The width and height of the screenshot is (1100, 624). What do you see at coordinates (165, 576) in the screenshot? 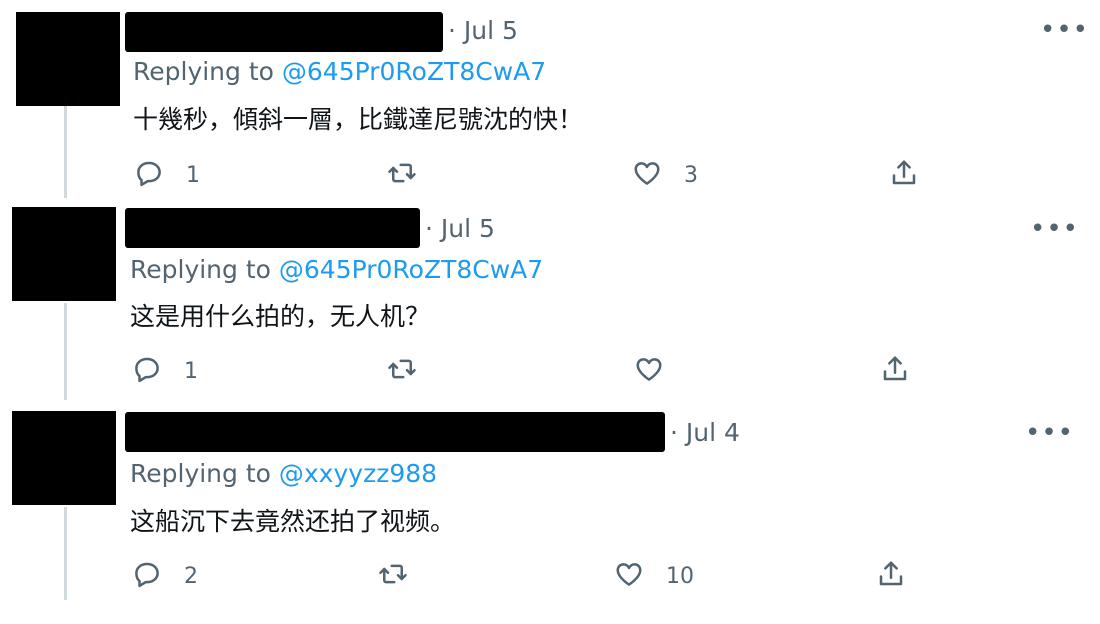
I see `reply-button: 2` at bounding box center [165, 576].